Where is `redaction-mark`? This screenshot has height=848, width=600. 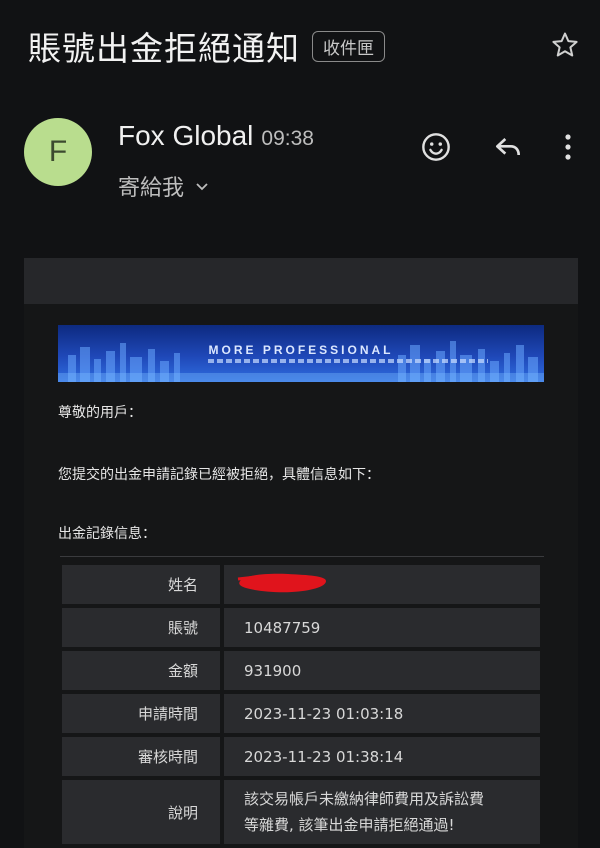 redaction-mark is located at coordinates (283, 582).